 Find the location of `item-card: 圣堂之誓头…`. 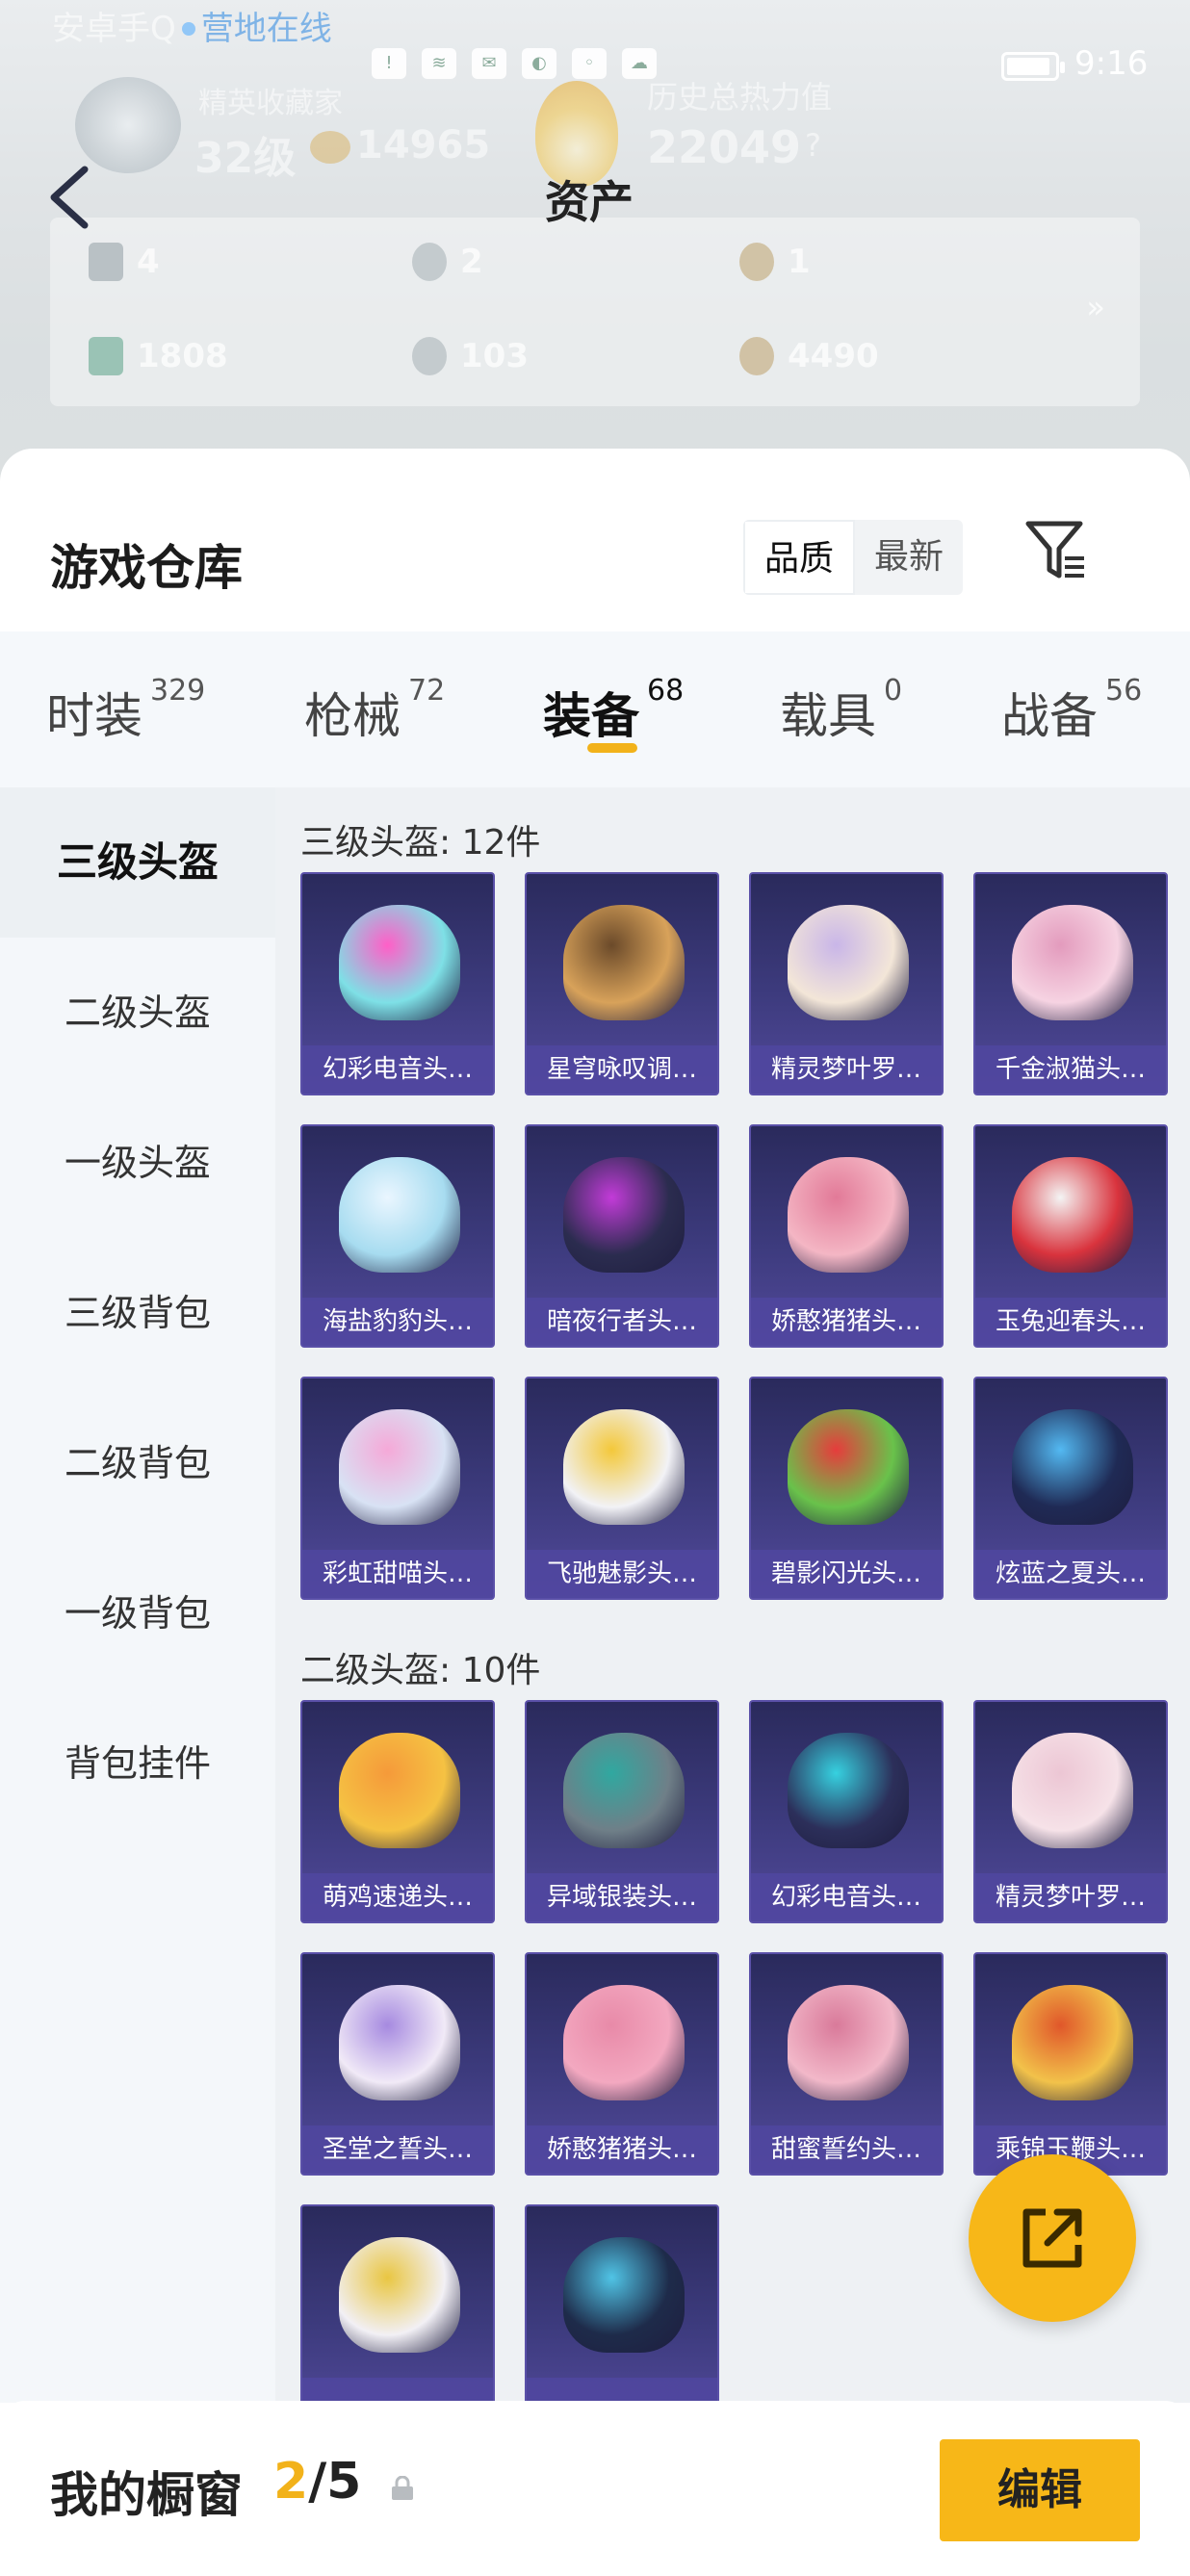

item-card: 圣堂之誓头… is located at coordinates (398, 2064).